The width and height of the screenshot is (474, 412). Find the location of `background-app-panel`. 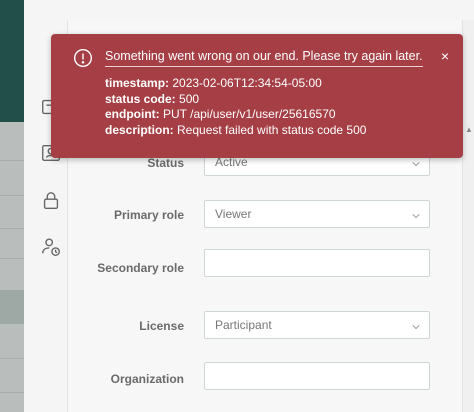

background-app-panel is located at coordinates (12, 206).